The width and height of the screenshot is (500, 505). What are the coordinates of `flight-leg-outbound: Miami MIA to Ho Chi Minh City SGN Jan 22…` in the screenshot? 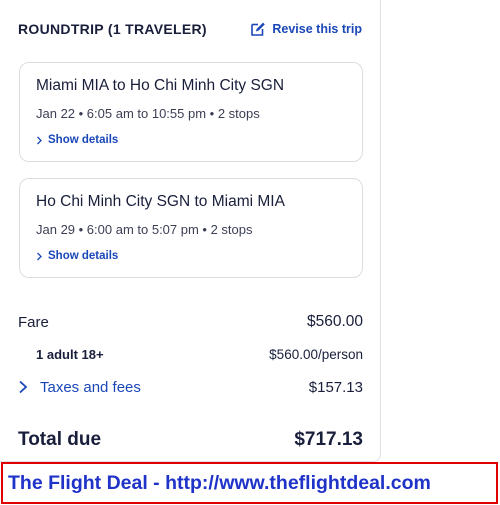 It's located at (191, 112).